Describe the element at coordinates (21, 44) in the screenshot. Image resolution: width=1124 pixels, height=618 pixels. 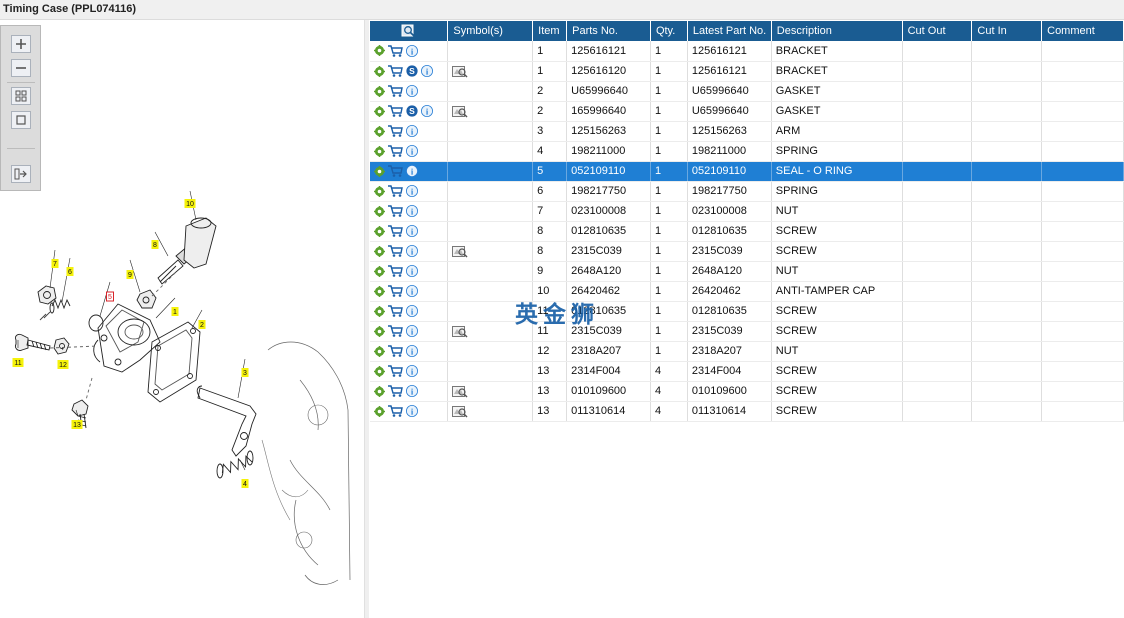
I see `zoom-in-button` at that location.